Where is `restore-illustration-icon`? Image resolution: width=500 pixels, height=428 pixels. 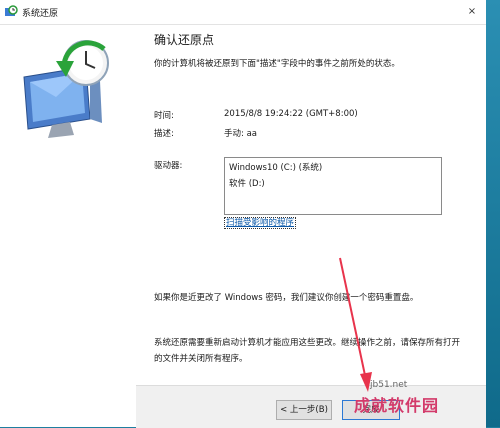
restore-illustration-icon is located at coordinates (66, 89).